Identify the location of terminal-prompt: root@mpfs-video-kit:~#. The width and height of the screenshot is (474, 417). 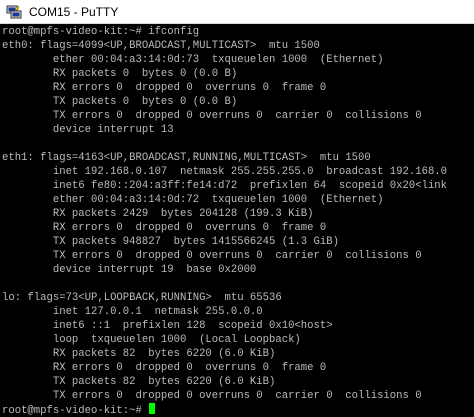
(75, 411).